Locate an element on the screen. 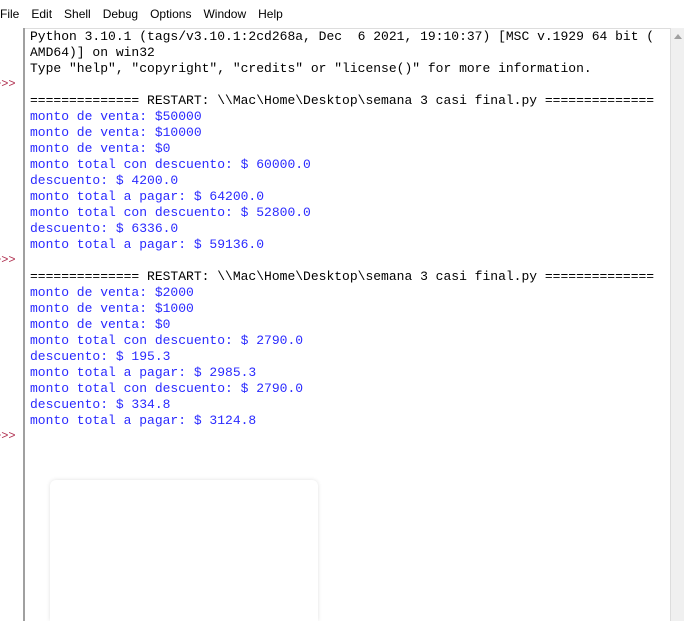 The image size is (684, 621). output-line: monto total a pagar: $ 59136.0 is located at coordinates (147, 244).